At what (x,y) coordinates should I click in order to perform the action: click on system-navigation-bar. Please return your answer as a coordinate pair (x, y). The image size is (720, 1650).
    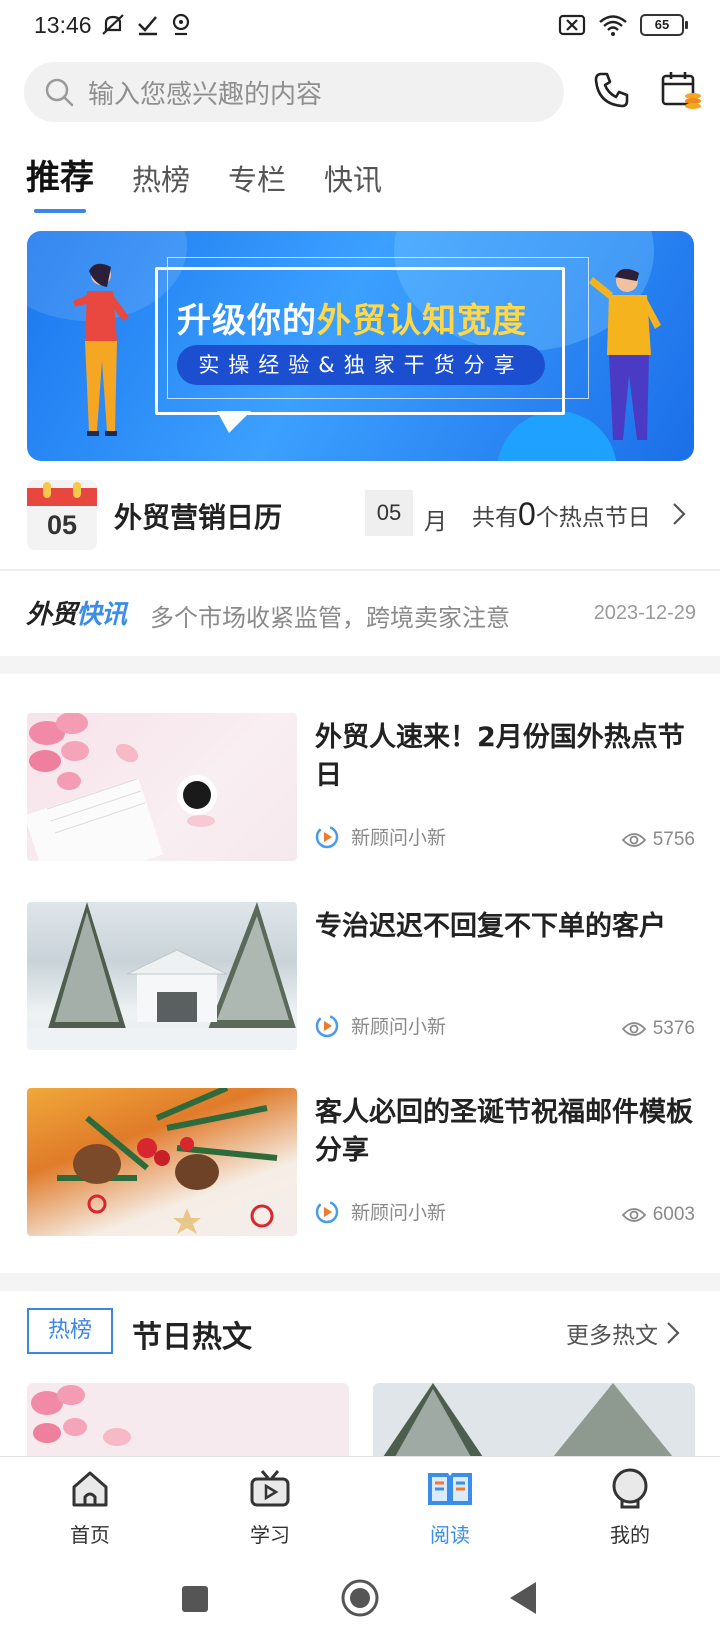
    Looking at the image, I should click on (360, 1603).